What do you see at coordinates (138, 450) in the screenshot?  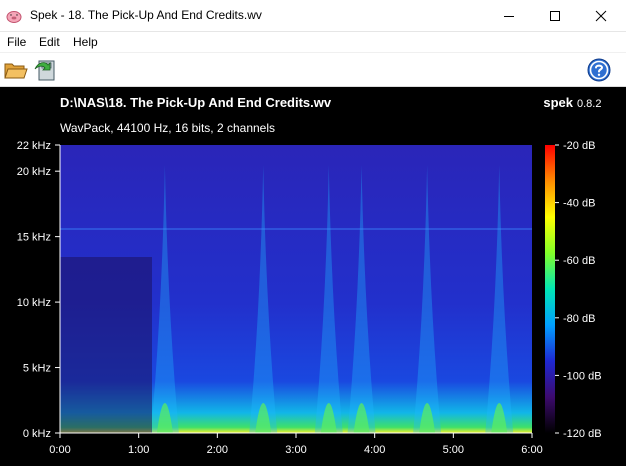 I see `time-tick-label: 1:00` at bounding box center [138, 450].